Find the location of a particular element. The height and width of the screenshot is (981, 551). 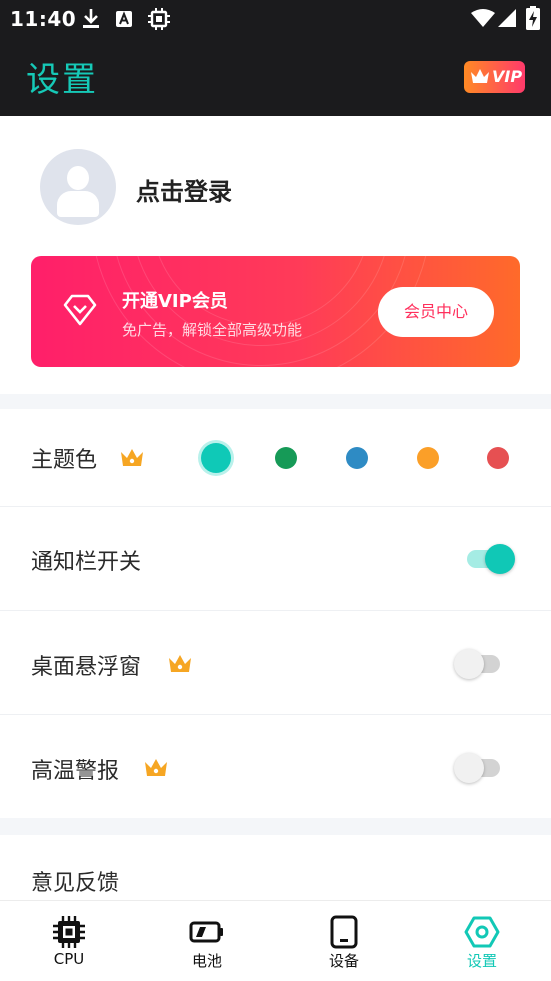

theme-color-row: 主题色 is located at coordinates (275, 457).